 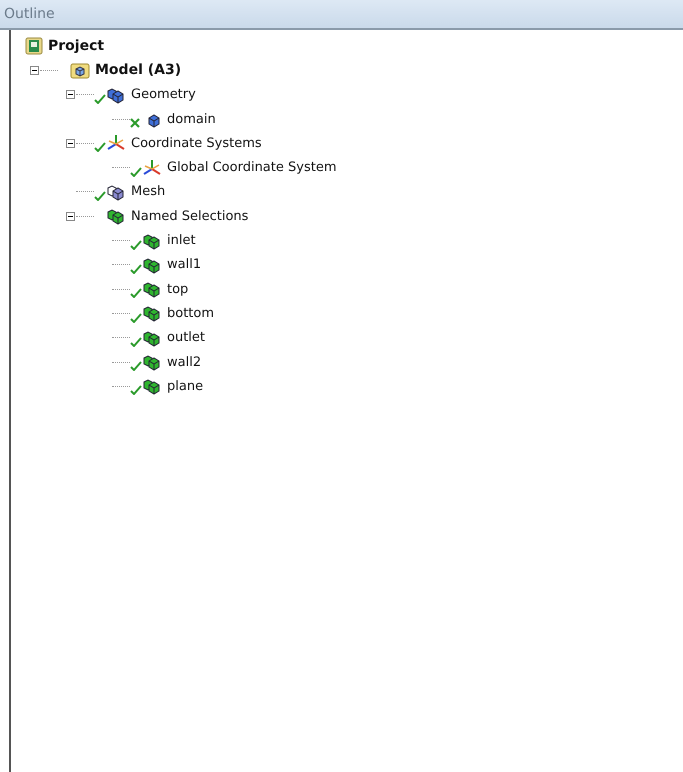 I want to click on tree-item: domain, so click(x=191, y=119).